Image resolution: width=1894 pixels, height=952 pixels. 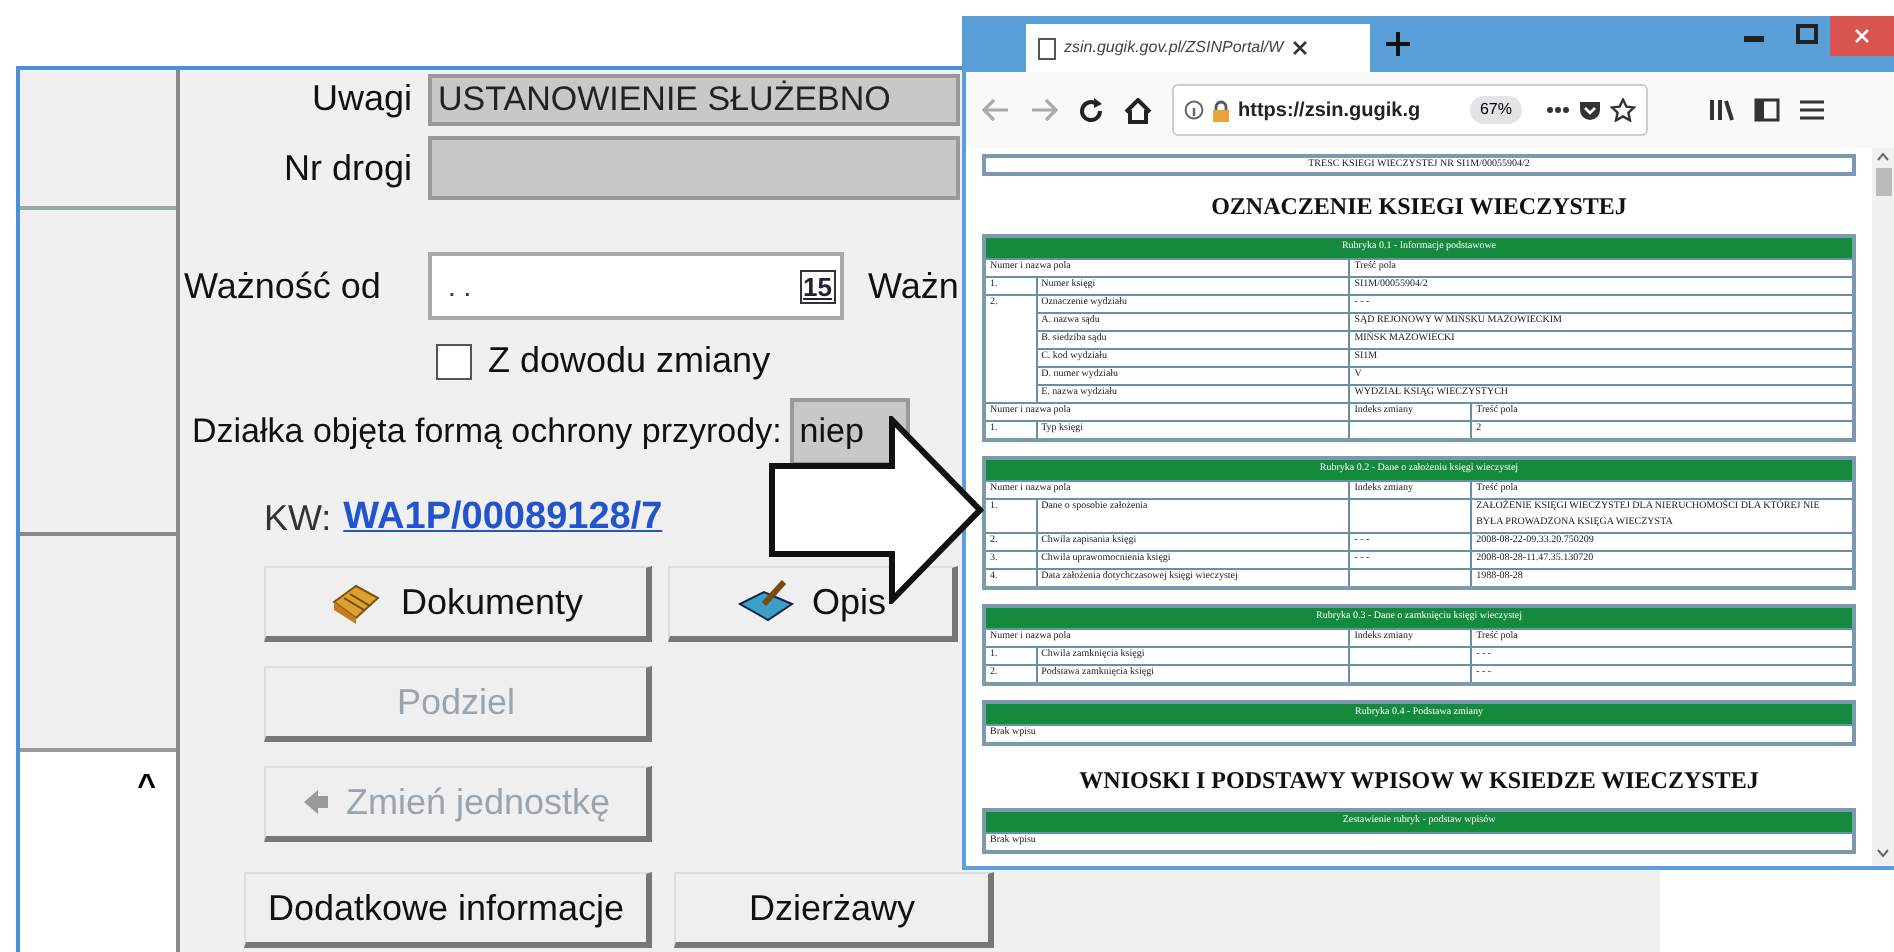 What do you see at coordinates (1138, 110) in the screenshot?
I see `home-icon` at bounding box center [1138, 110].